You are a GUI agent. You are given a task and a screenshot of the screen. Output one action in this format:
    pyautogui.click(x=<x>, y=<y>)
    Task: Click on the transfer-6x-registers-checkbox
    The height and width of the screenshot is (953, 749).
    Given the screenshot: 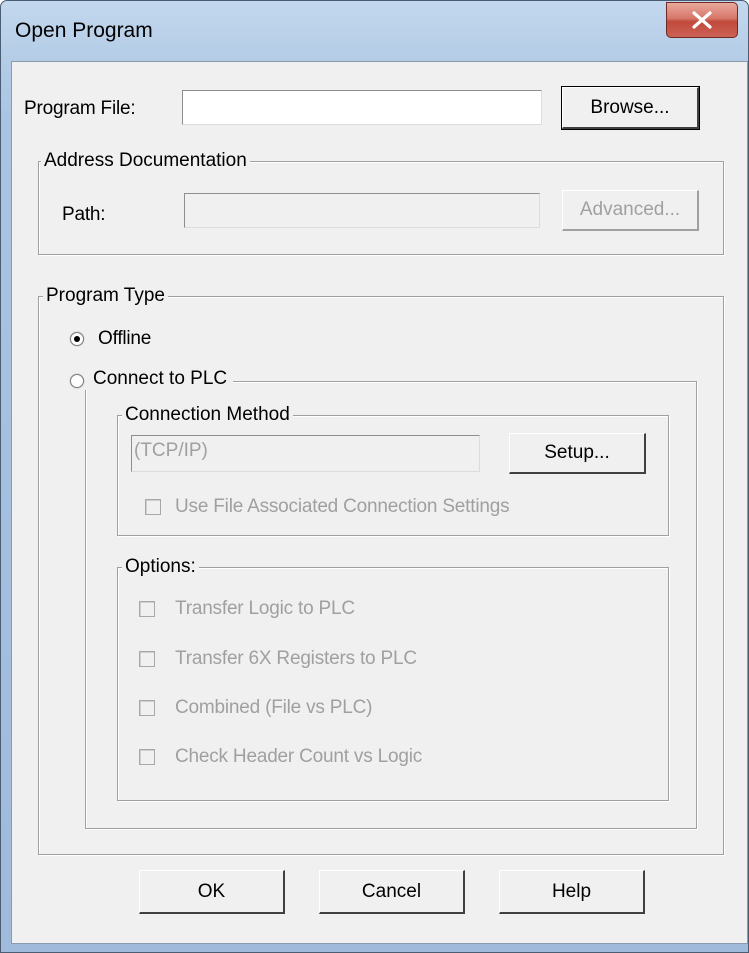 What is the action you would take?
    pyautogui.click(x=147, y=659)
    